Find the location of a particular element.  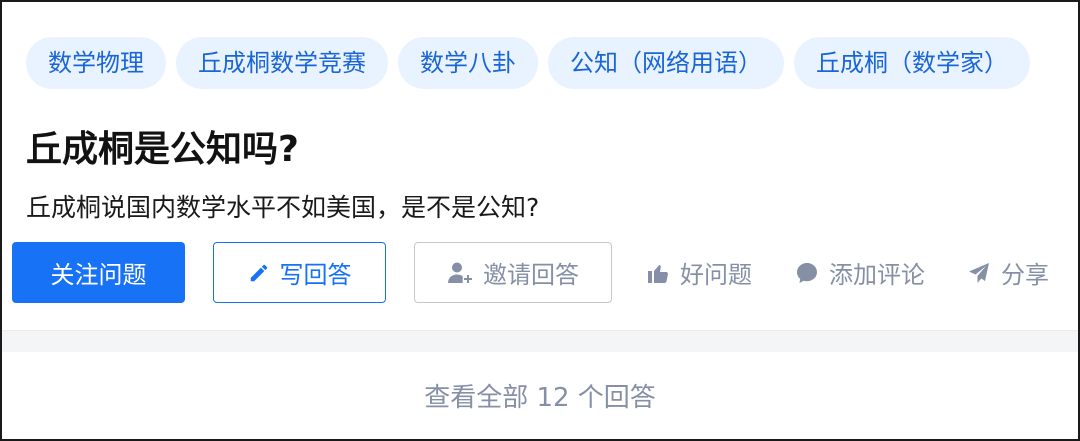

question-detail: 丘成桐说国内数学水平不如美国，是不是公知? is located at coordinates (283, 207).